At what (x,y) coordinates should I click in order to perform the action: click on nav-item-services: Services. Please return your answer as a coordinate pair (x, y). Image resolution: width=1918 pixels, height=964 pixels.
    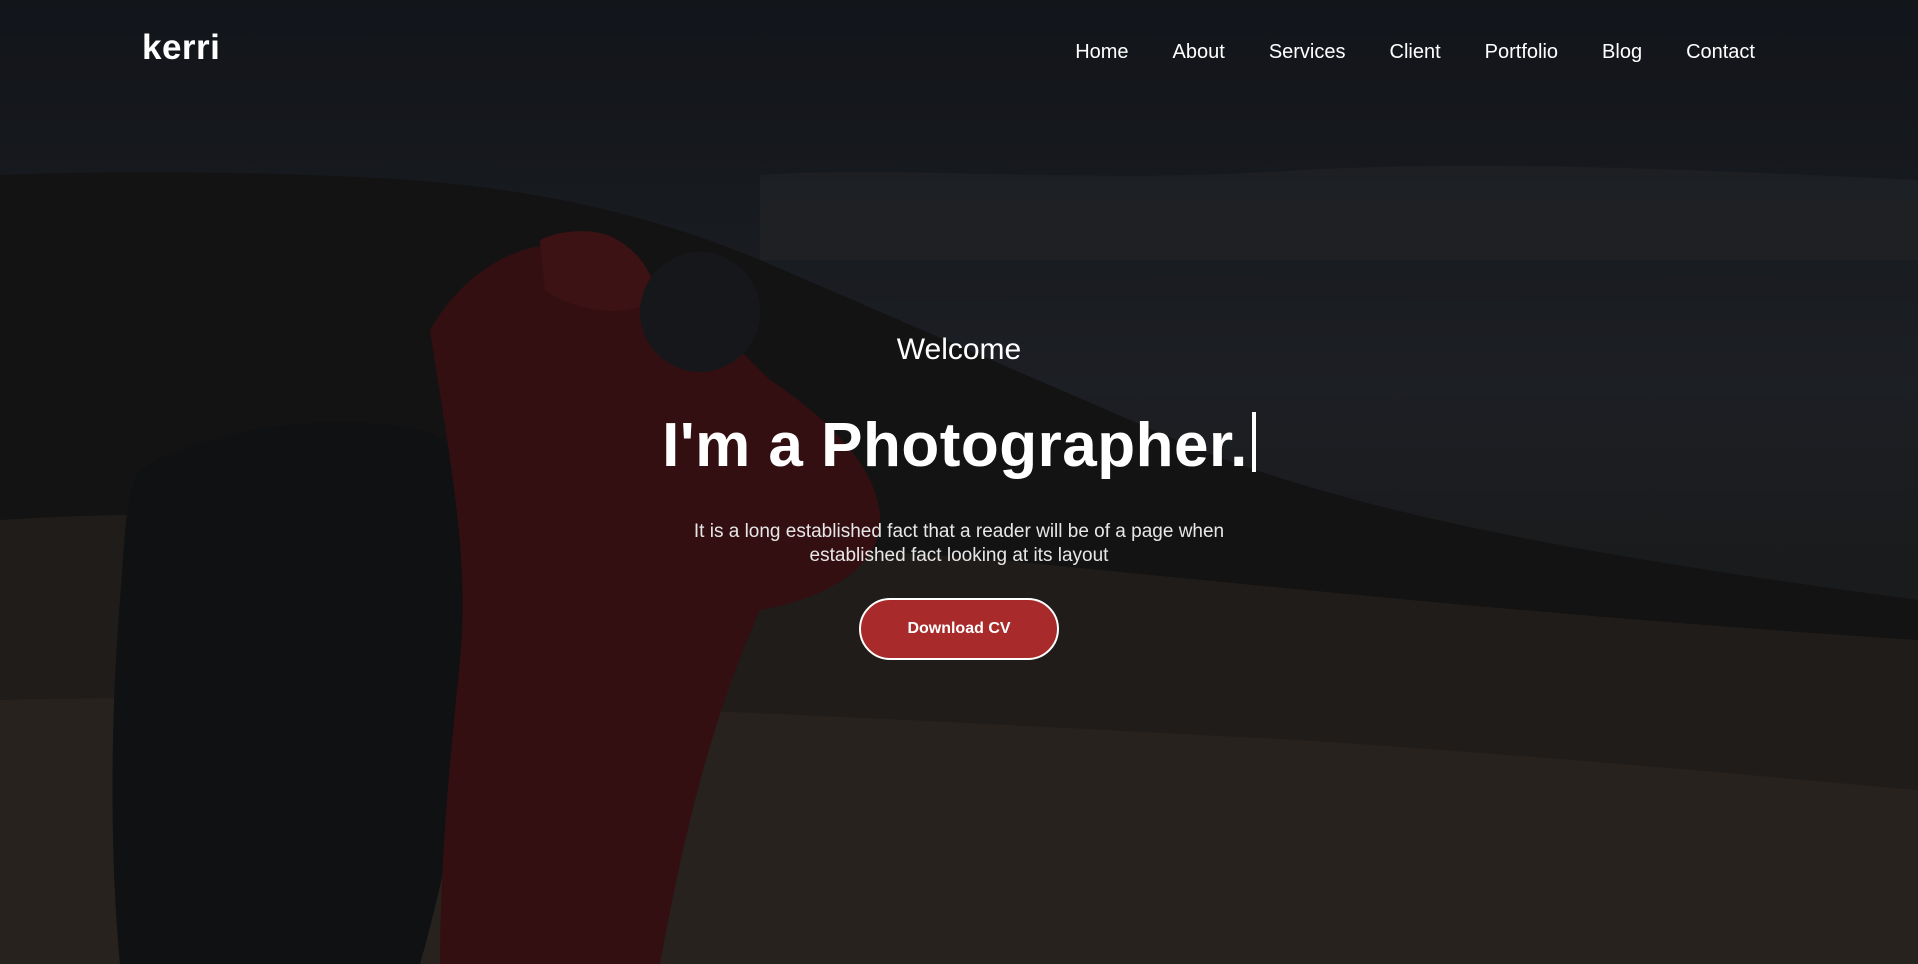
    Looking at the image, I should click on (1307, 52).